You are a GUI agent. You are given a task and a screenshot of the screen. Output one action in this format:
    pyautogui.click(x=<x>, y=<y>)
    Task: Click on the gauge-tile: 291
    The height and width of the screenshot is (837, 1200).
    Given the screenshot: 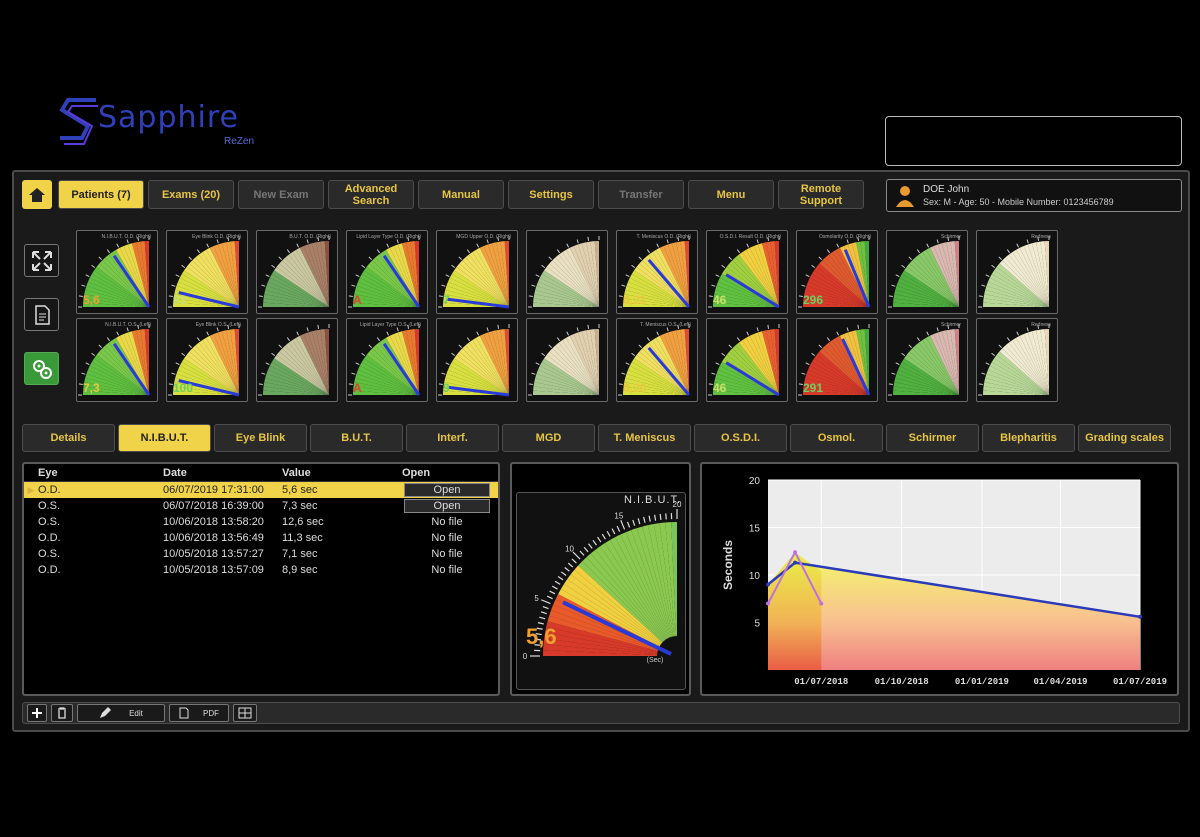 What is the action you would take?
    pyautogui.click(x=837, y=360)
    